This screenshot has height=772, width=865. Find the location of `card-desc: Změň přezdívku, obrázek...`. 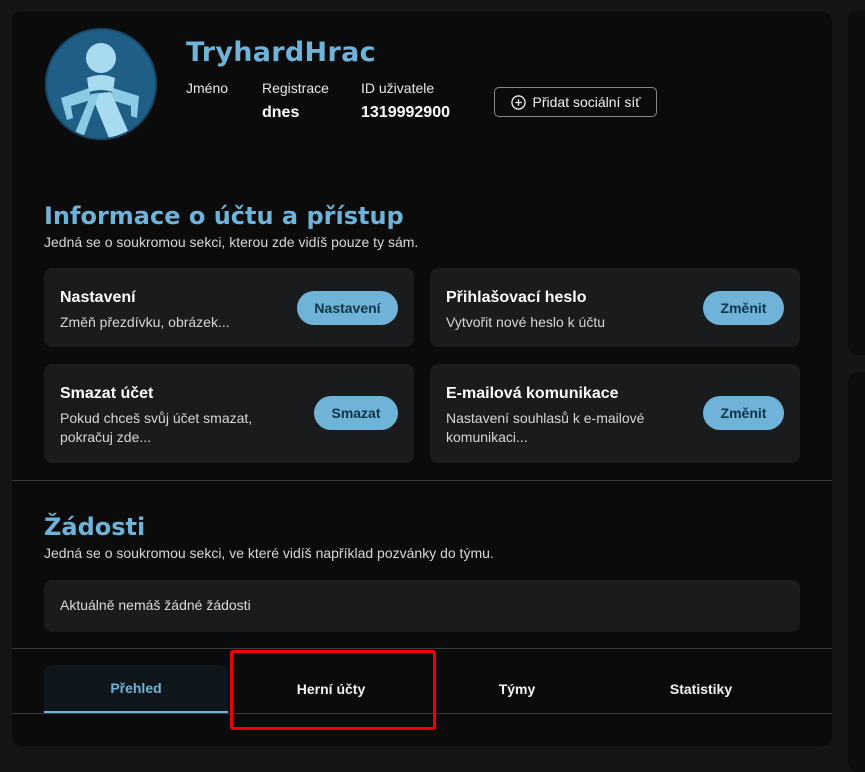

card-desc: Změň přezdívku, obrázek... is located at coordinates (145, 322).